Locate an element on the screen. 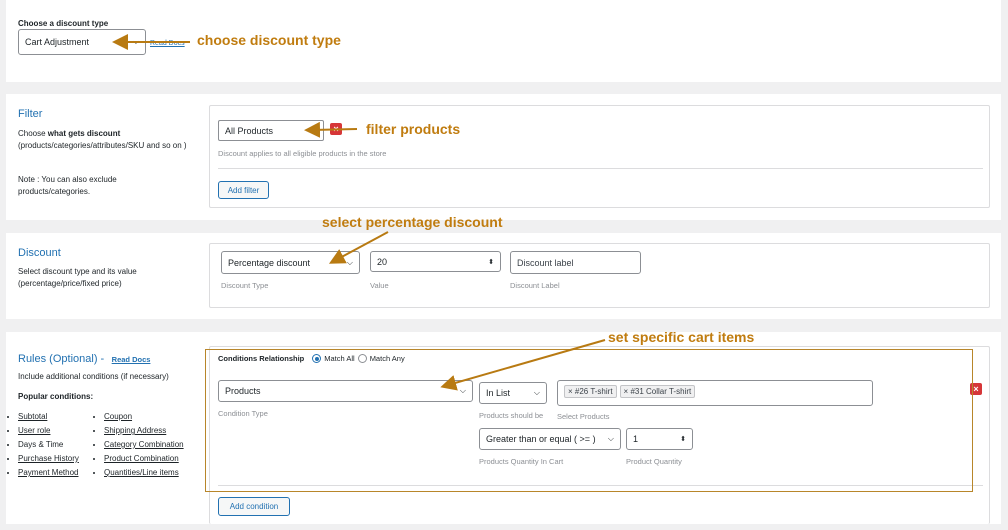  arrow-cart-items is located at coordinates (523, 365).